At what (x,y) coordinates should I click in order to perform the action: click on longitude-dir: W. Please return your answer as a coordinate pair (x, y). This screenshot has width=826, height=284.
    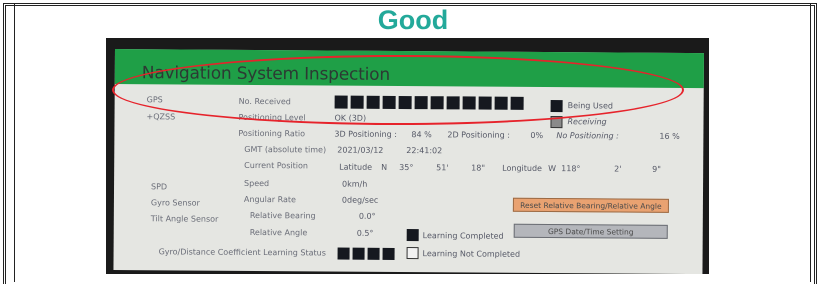
    Looking at the image, I should click on (552, 169).